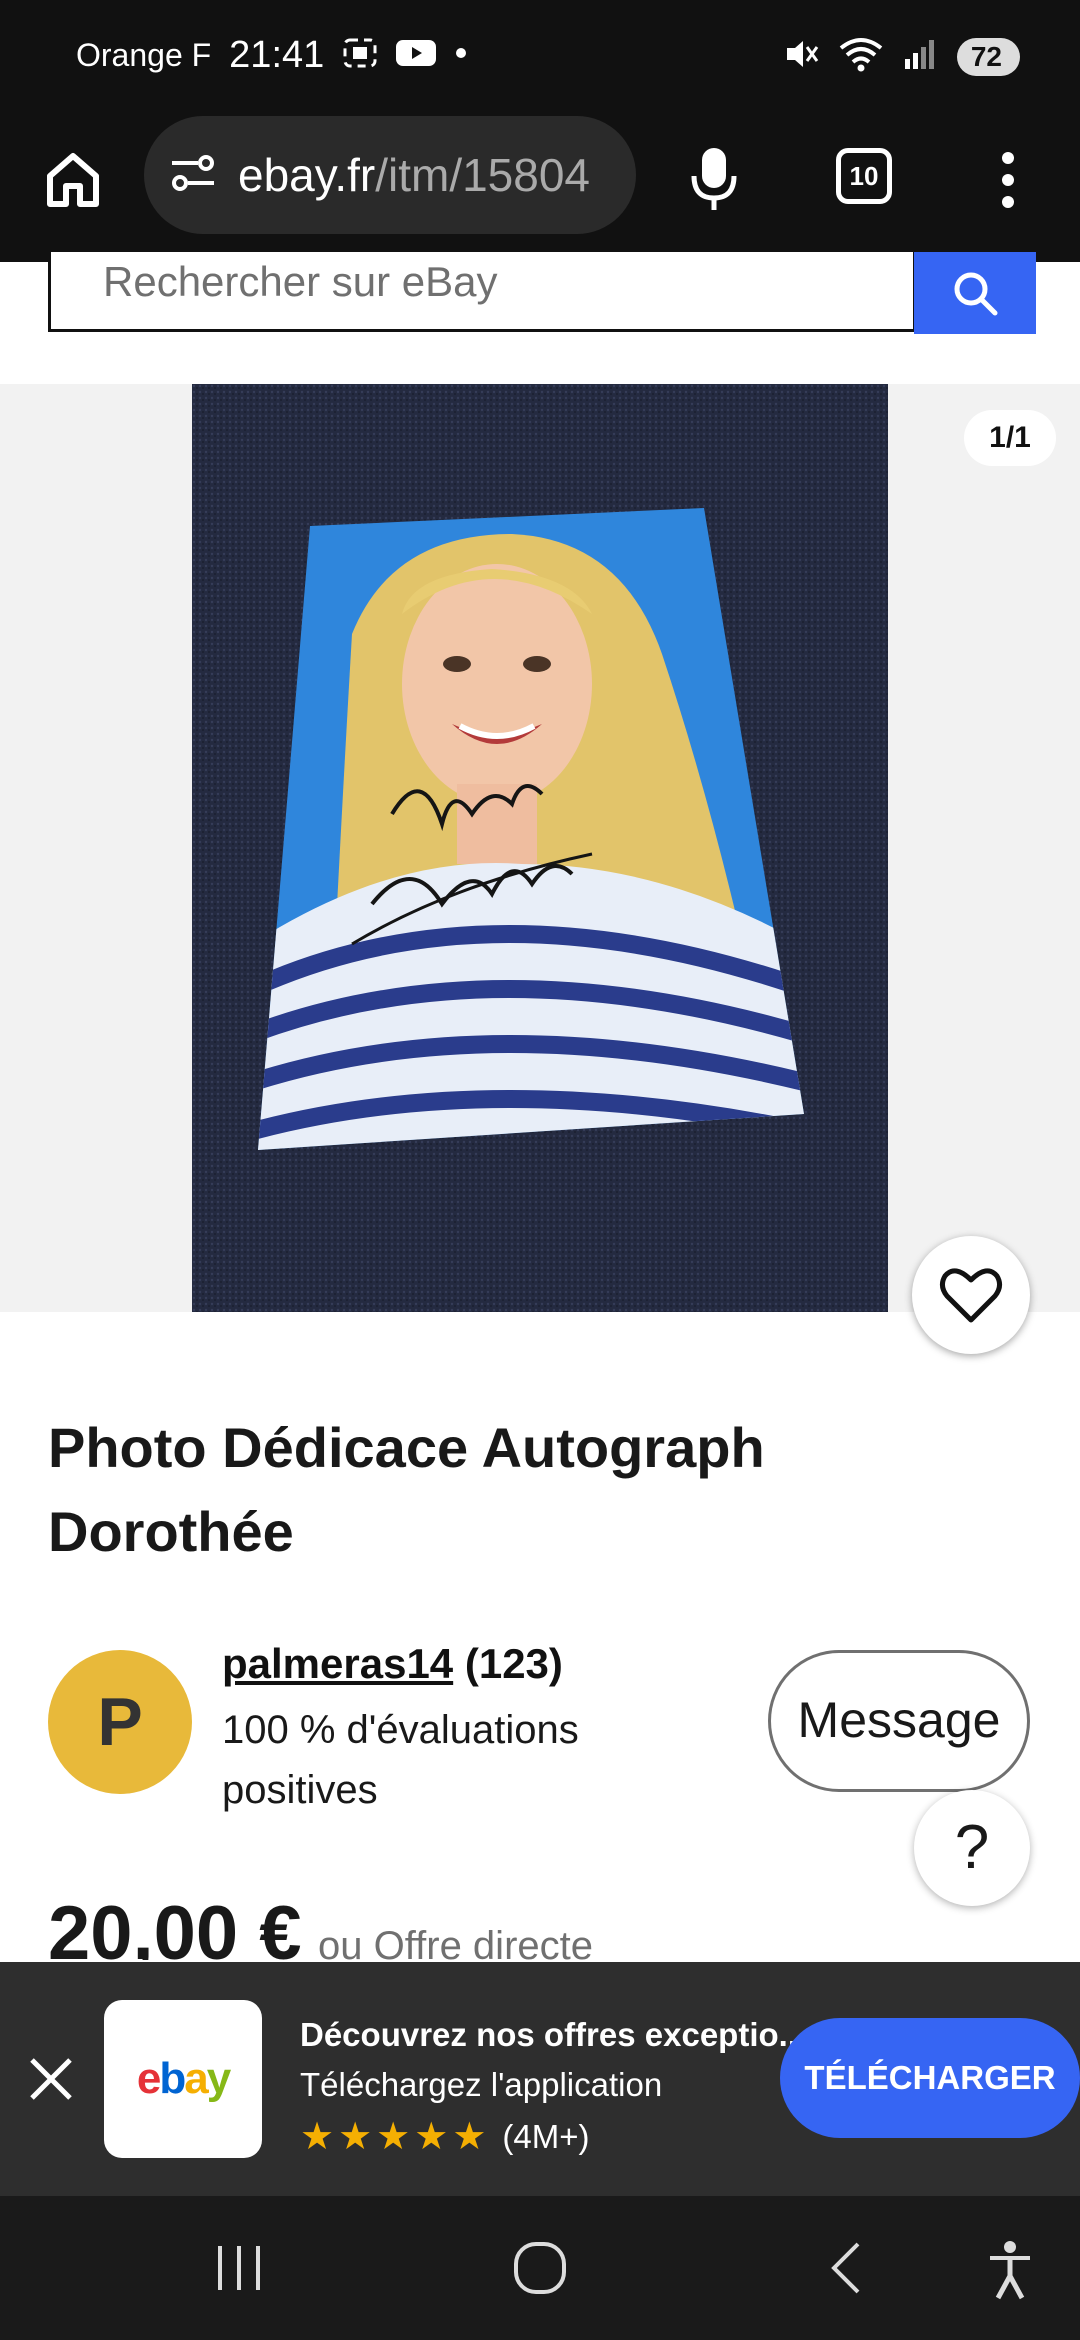 The width and height of the screenshot is (1080, 2340). I want to click on url-text: ebay.fr/itm/15804, so click(414, 175).